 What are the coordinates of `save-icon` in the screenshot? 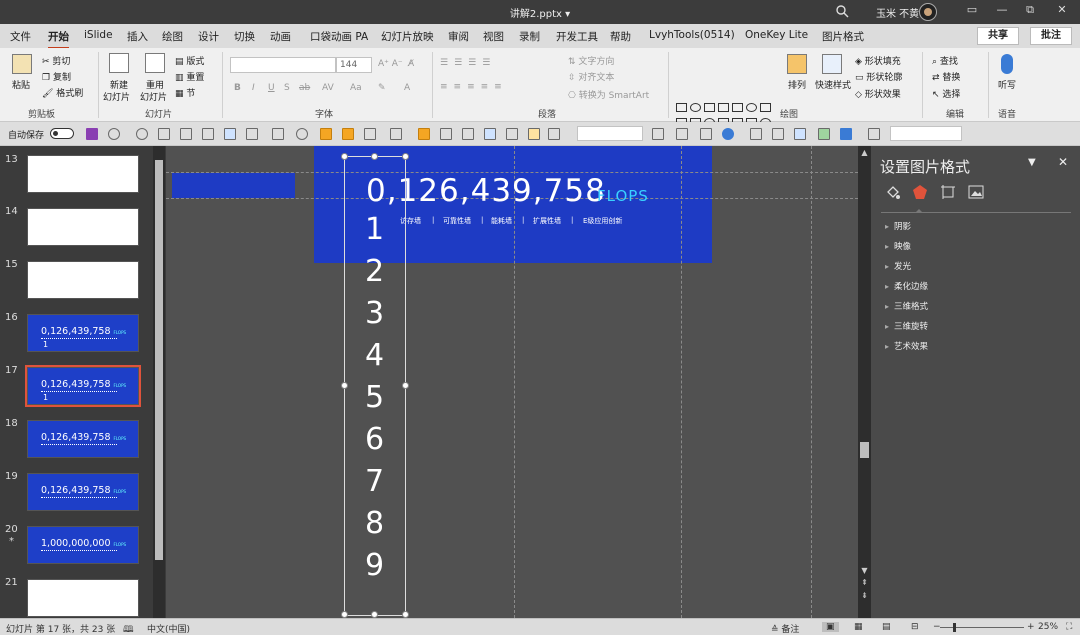 It's located at (92, 134).